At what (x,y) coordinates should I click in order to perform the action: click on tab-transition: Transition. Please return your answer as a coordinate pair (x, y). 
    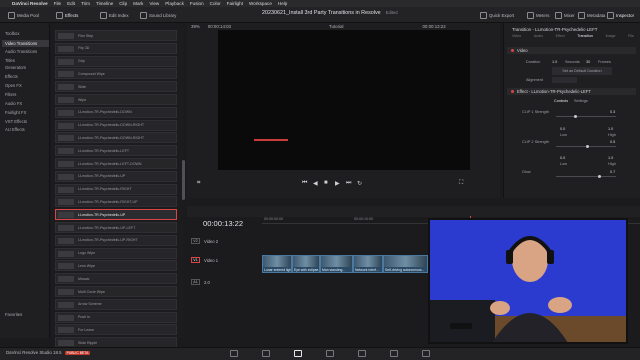
    Looking at the image, I should click on (585, 39).